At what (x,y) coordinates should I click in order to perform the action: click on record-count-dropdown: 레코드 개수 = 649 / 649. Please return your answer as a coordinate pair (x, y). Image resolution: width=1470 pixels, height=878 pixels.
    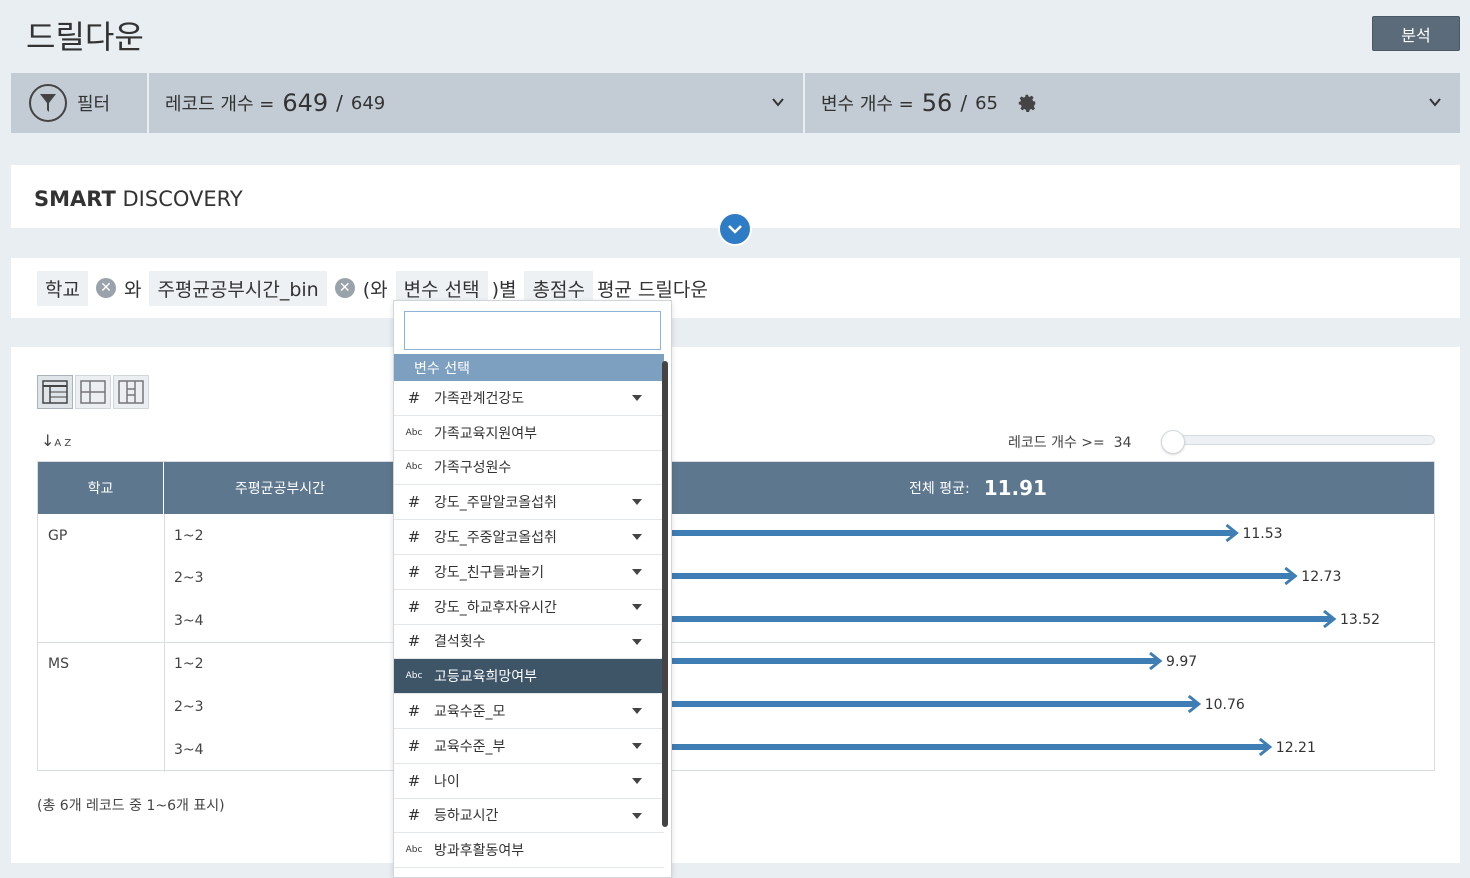
    Looking at the image, I should click on (477, 103).